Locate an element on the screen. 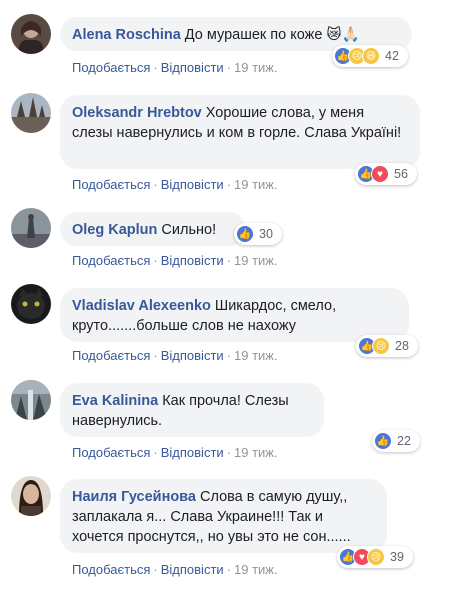 Image resolution: width=458 pixels, height=592 pixels. reactions-summary: 👍 😢 28 is located at coordinates (387, 346).